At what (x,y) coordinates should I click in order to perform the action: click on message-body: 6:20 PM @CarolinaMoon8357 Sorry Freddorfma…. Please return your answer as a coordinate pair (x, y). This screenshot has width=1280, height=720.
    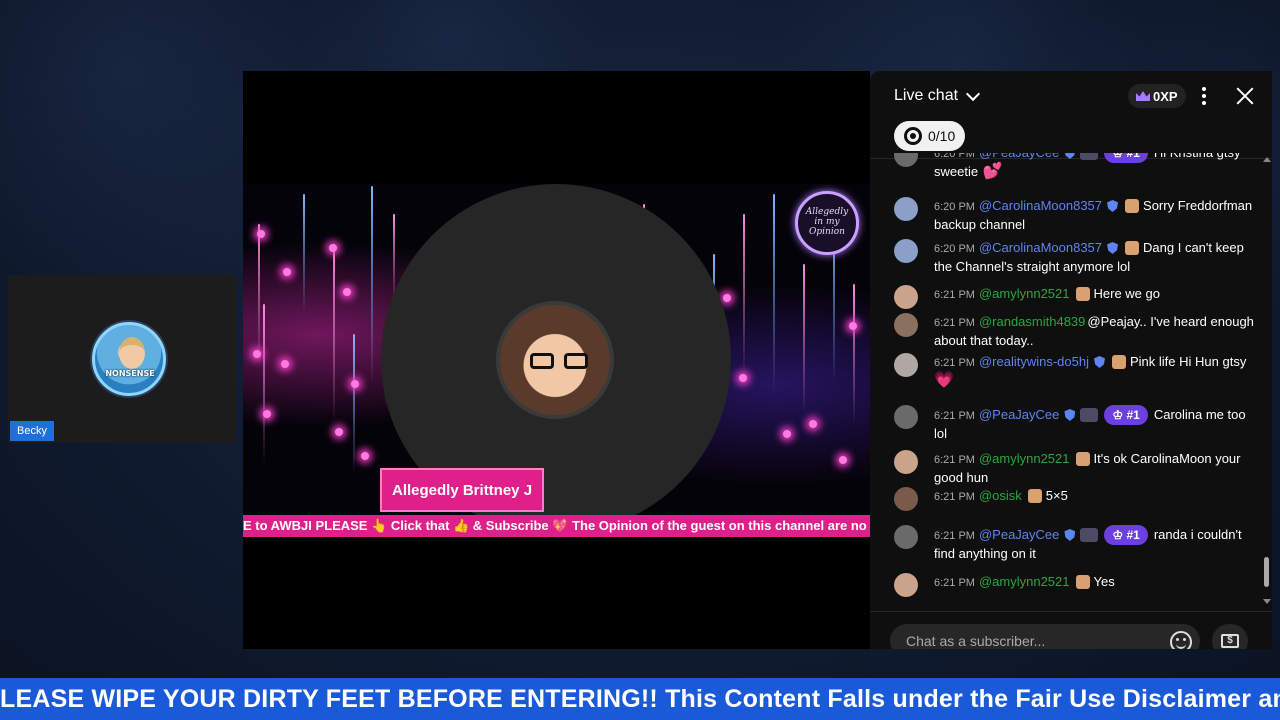
    Looking at the image, I should click on (1094, 215).